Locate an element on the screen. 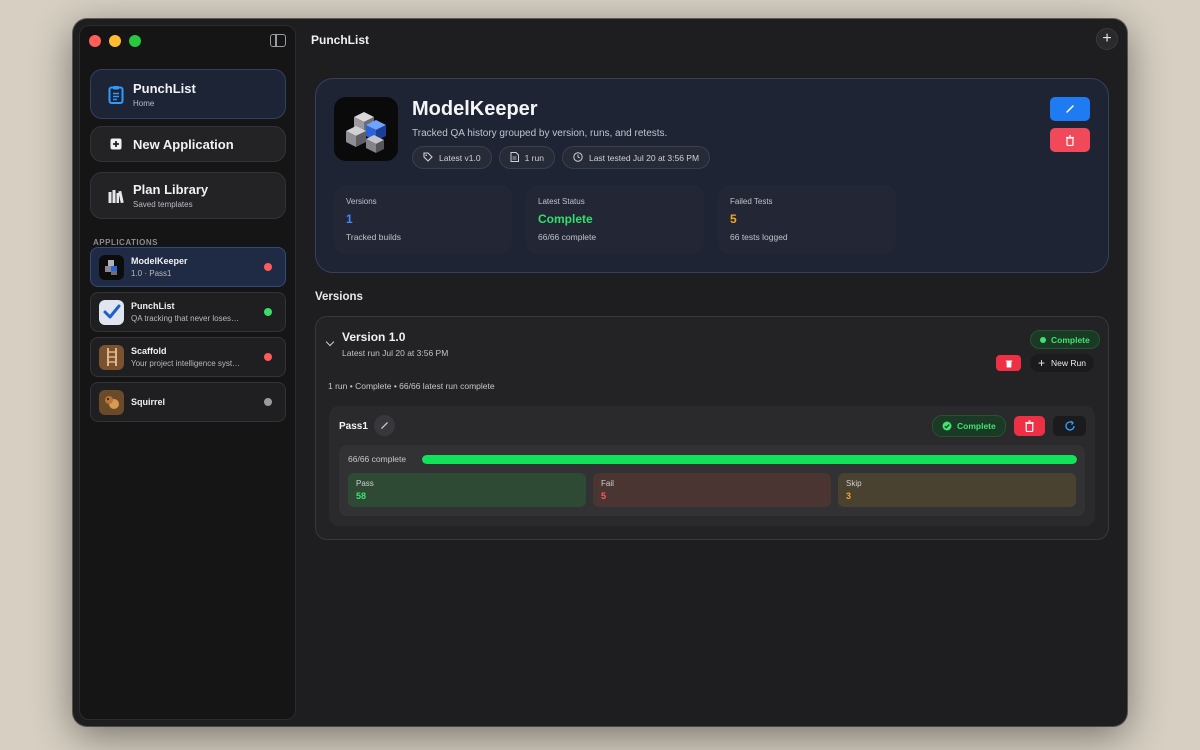  stat-value: 5 is located at coordinates (733, 219).